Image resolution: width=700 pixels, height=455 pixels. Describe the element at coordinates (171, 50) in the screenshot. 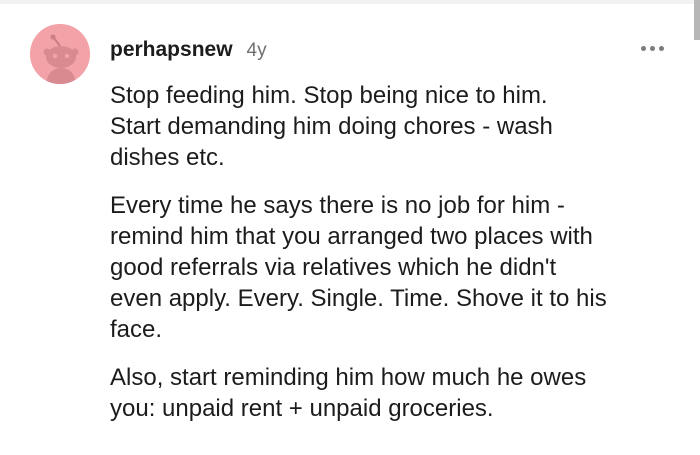

I see `author-username: perhapsnew` at that location.